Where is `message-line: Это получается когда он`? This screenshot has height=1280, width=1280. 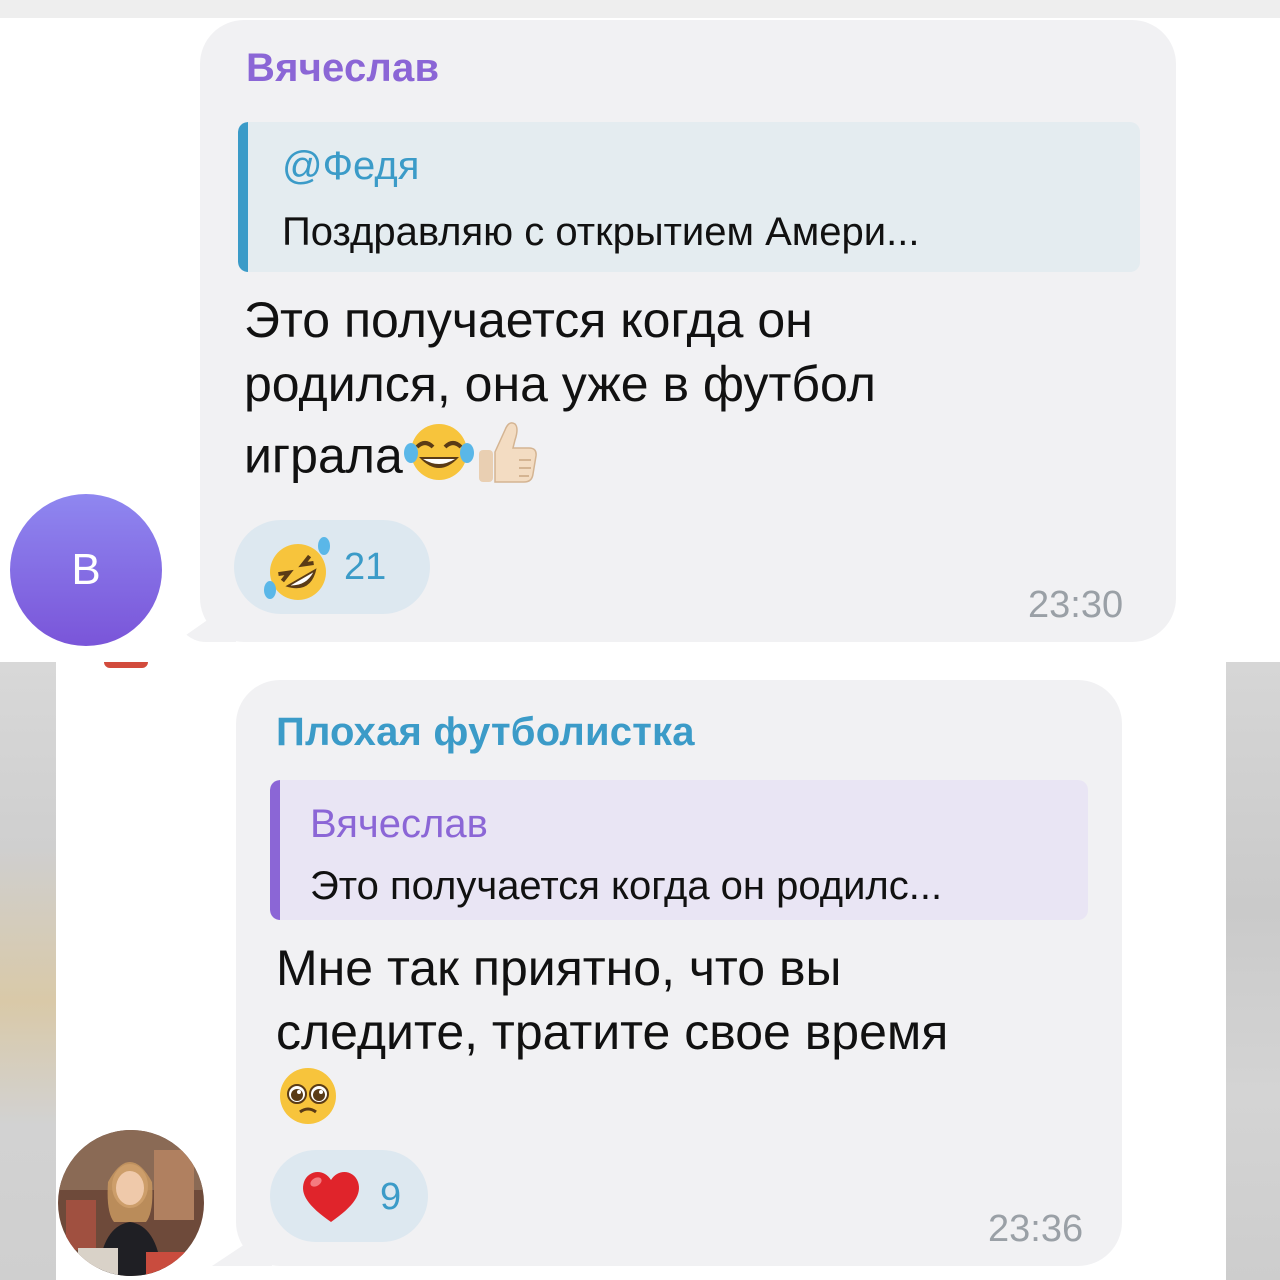
message-line: Это получается когда он is located at coordinates (528, 320).